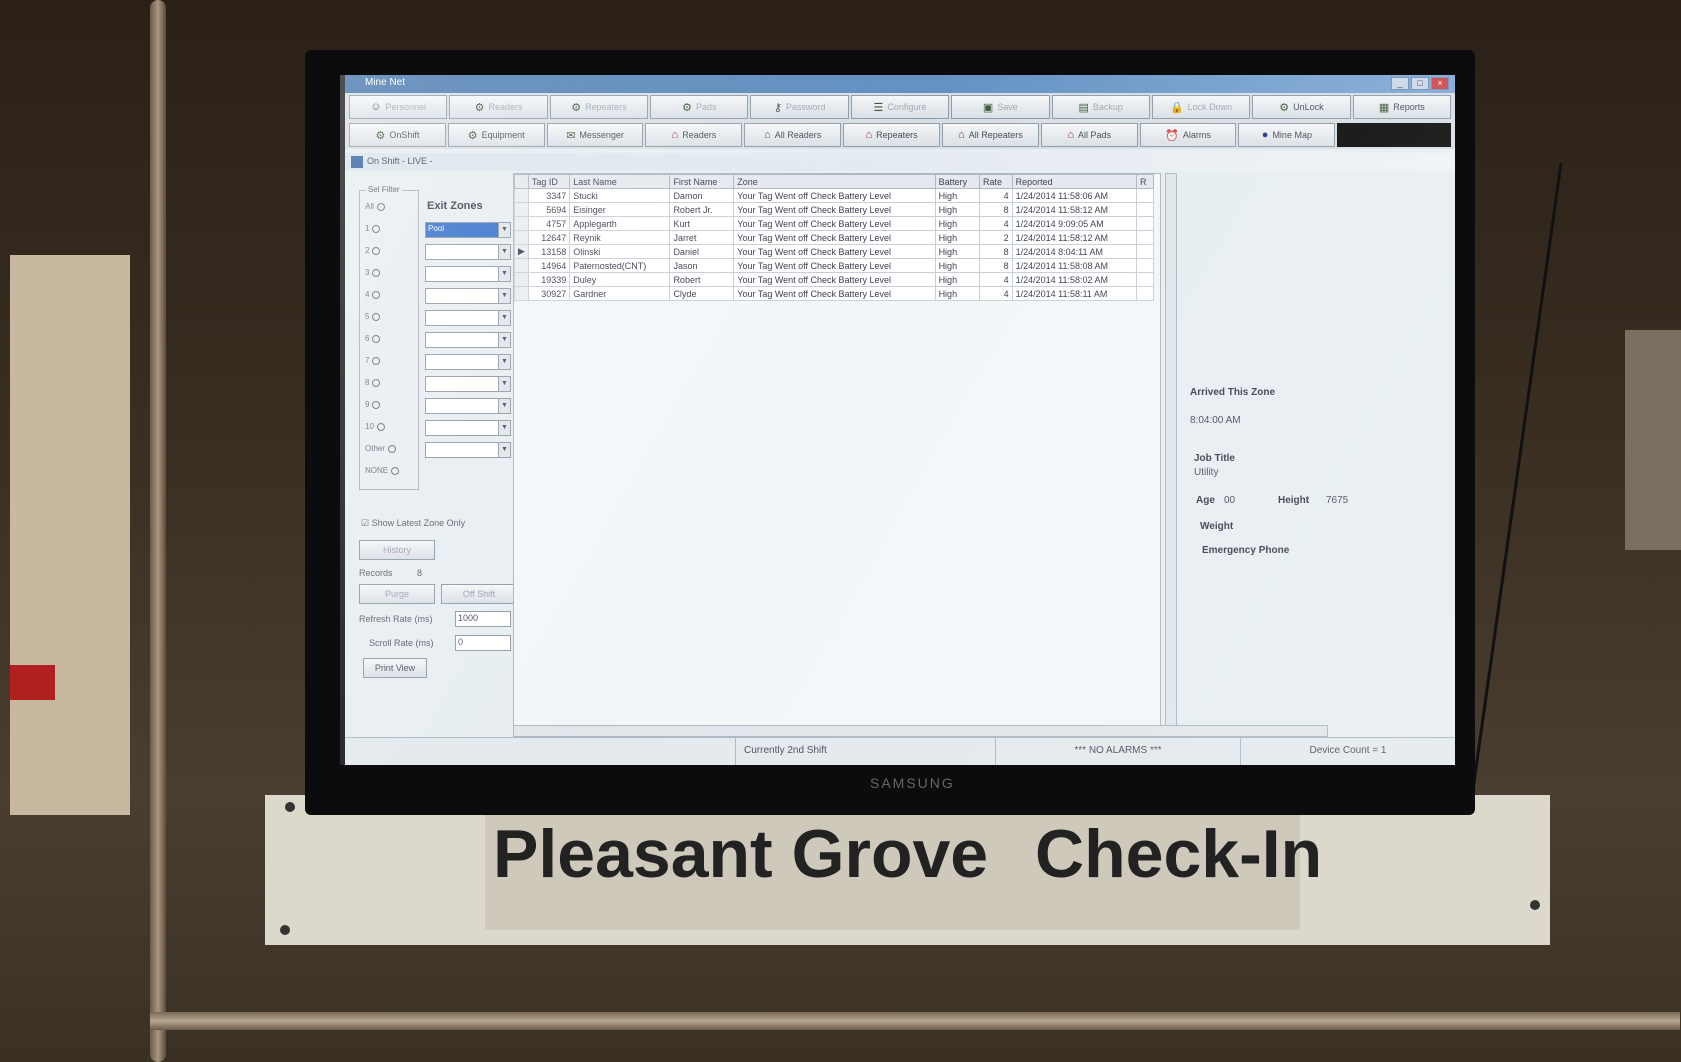 The height and width of the screenshot is (1062, 1681). I want to click on toolbar-button-repeaters: ⚙ Repeaters, so click(599, 107).